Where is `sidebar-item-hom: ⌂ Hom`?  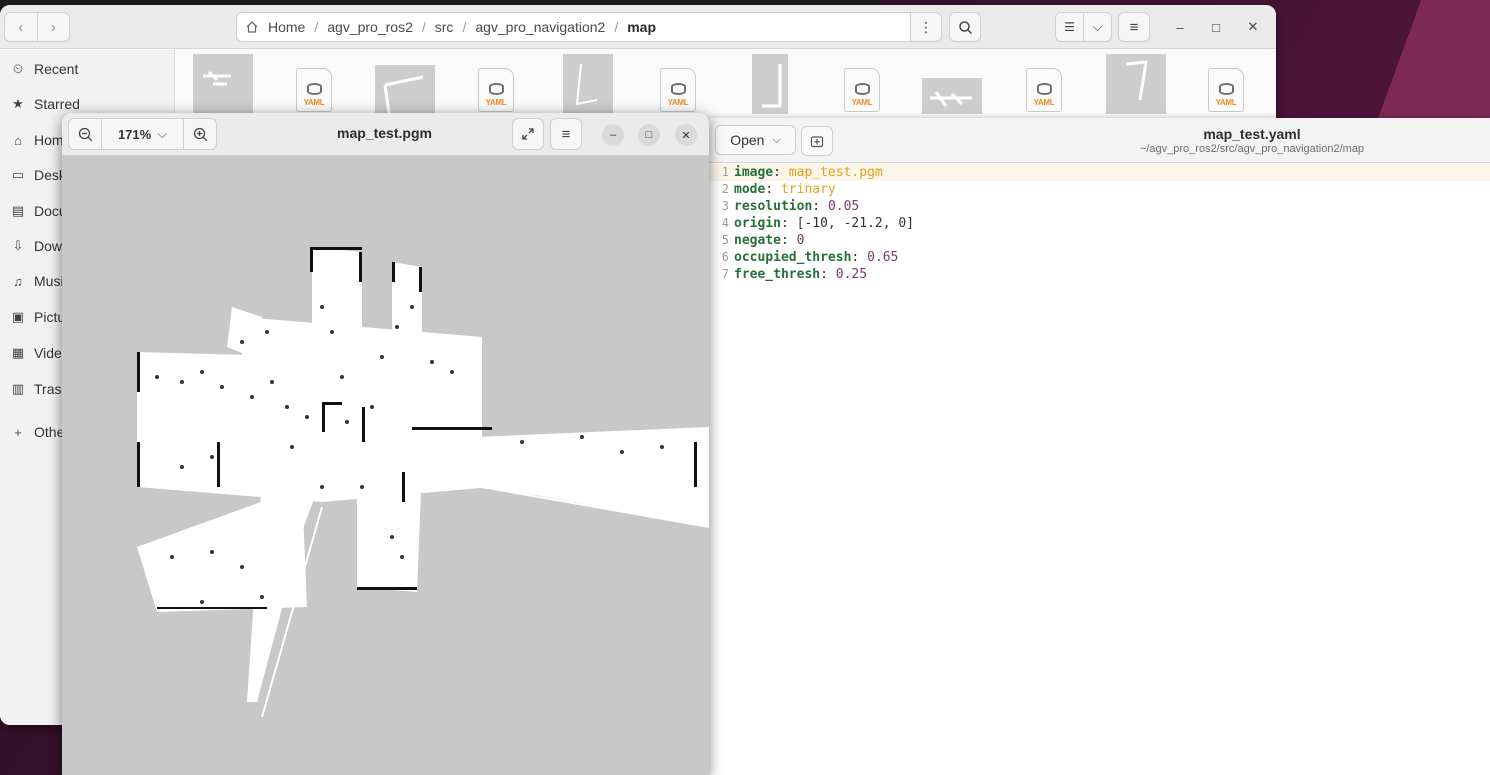
sidebar-item-hom: ⌂ Hom is located at coordinates (37, 140).